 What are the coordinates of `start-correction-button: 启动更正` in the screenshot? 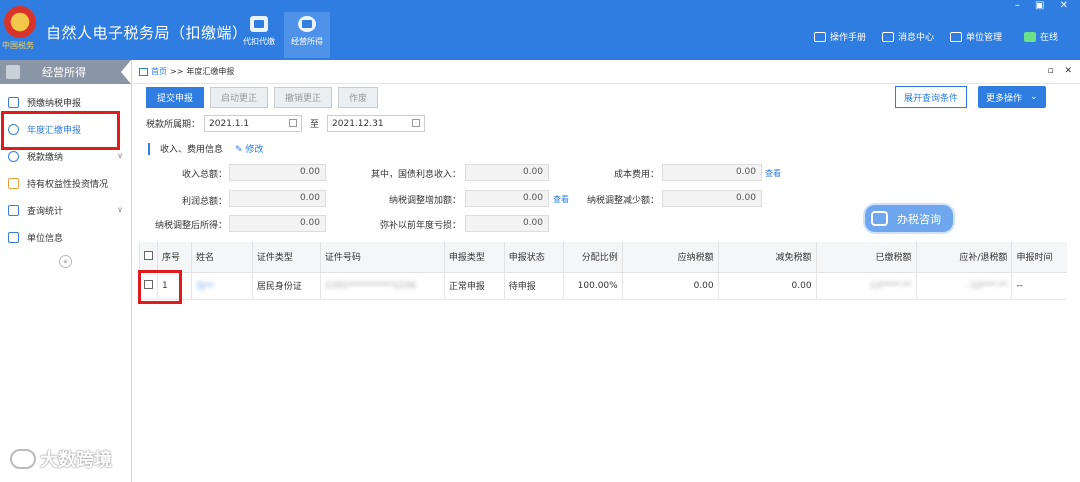 It's located at (239, 97).